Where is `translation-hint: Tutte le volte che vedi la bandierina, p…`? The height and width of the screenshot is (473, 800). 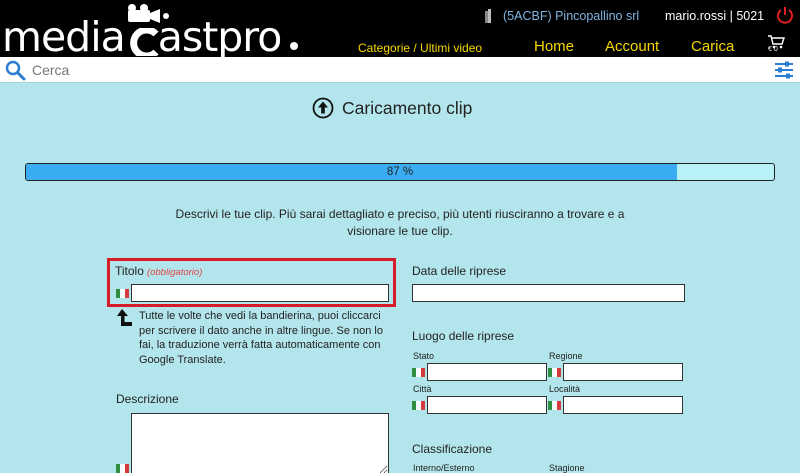 translation-hint: Tutte le volte che vedi la bandierina, p… is located at coordinates (261, 338).